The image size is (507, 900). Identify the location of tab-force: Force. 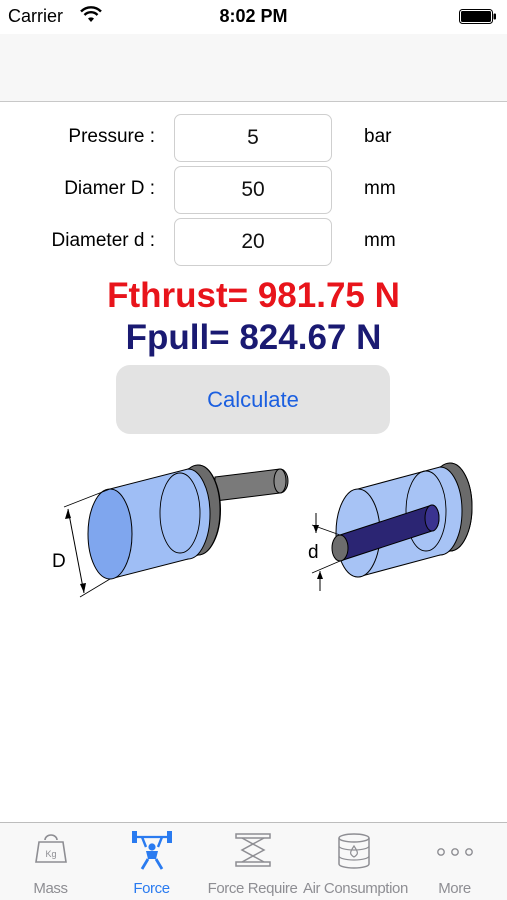
(151, 861).